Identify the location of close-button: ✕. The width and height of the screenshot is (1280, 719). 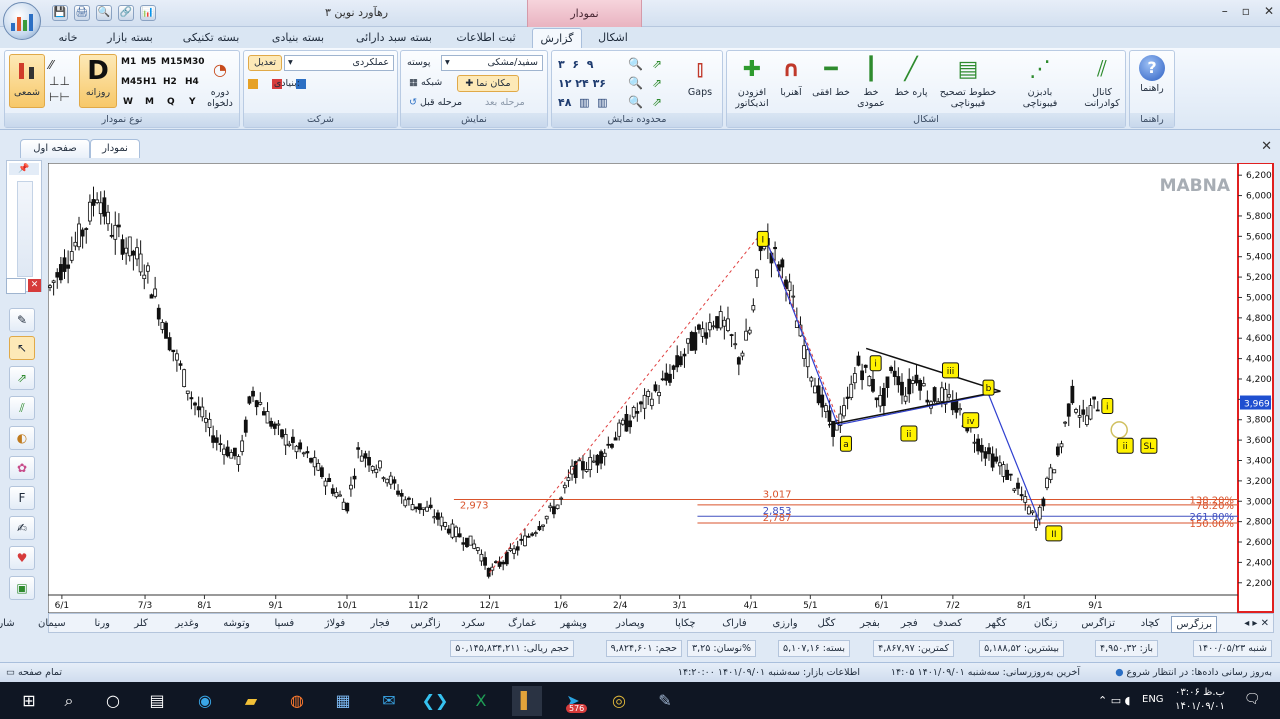
(1269, 11).